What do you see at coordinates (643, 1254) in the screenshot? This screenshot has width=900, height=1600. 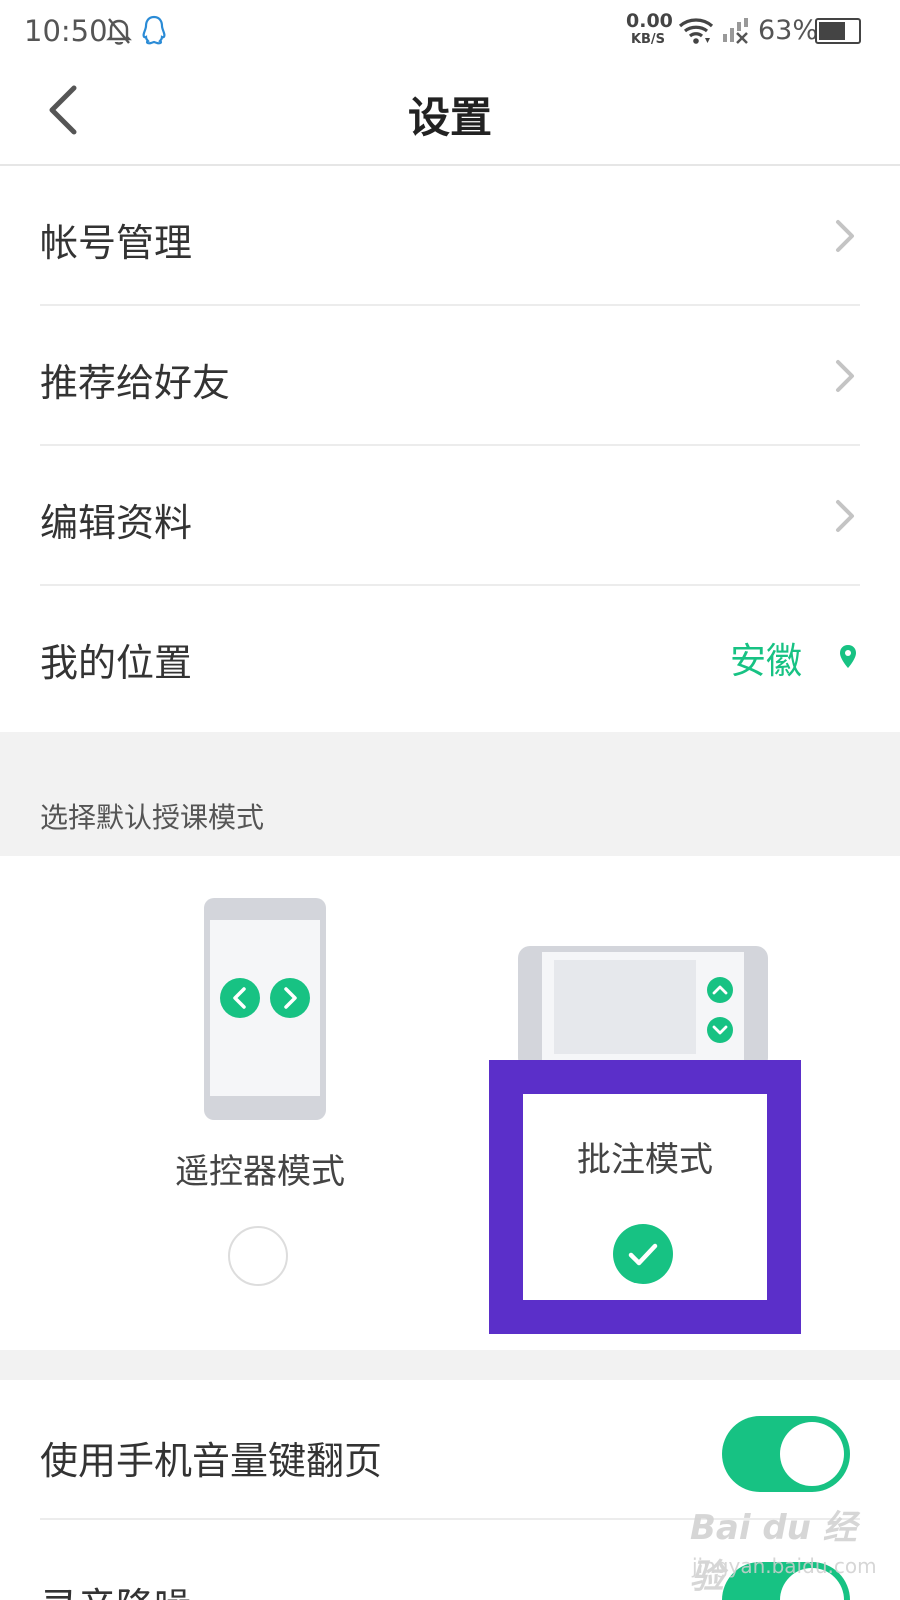 I see `check-icon` at bounding box center [643, 1254].